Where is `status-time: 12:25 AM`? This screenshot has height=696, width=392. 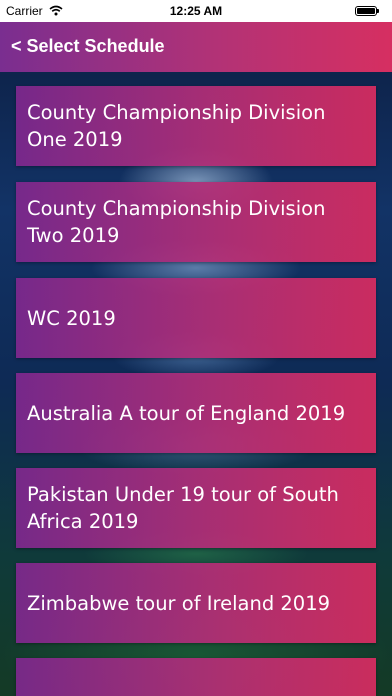 status-time: 12:25 AM is located at coordinates (196, 11).